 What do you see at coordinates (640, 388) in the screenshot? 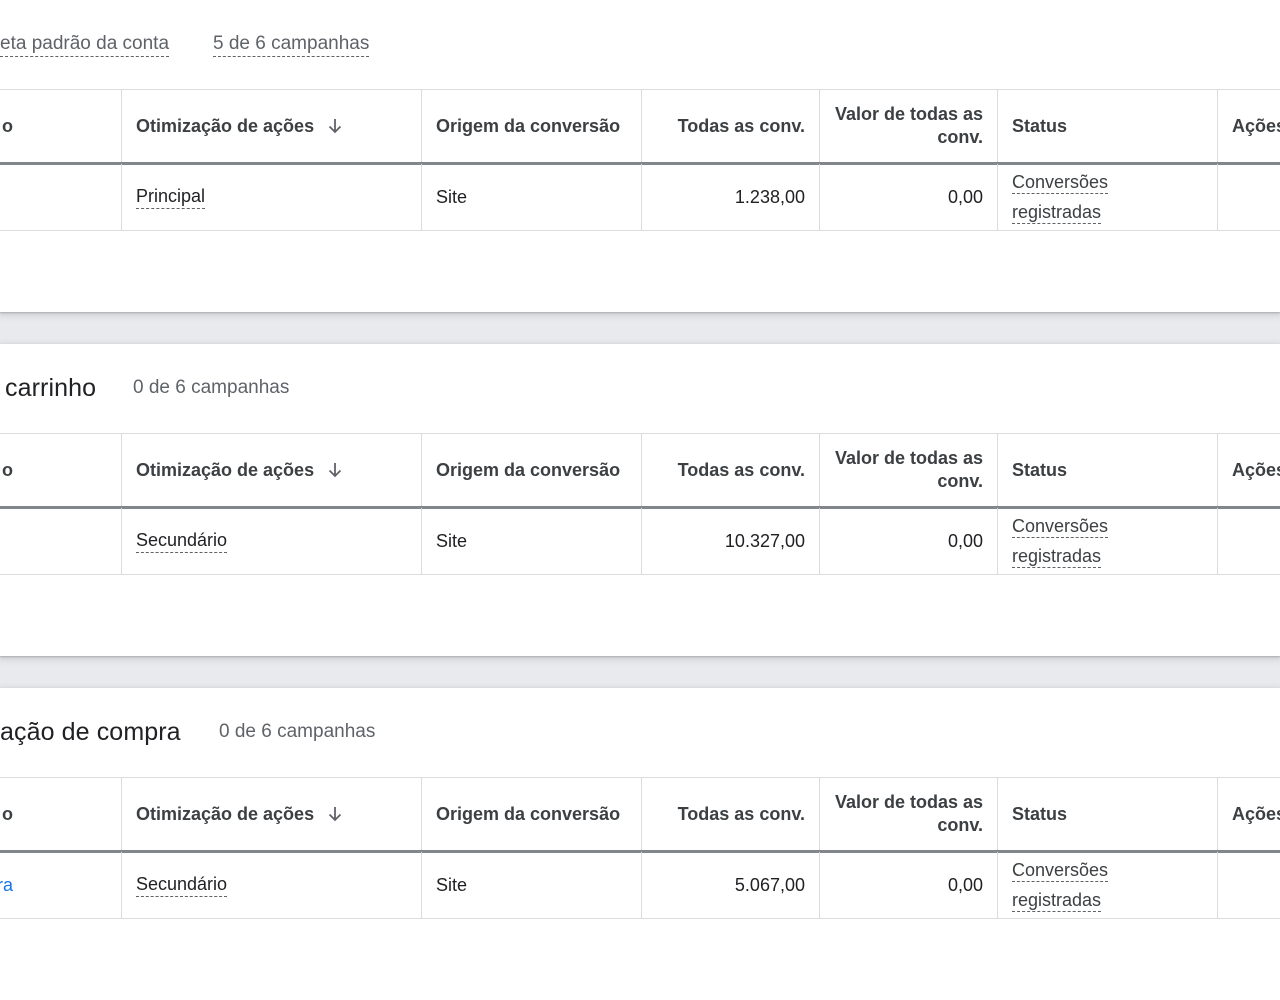
I see `card-header: carrinho 0 de 6 campanhas` at bounding box center [640, 388].